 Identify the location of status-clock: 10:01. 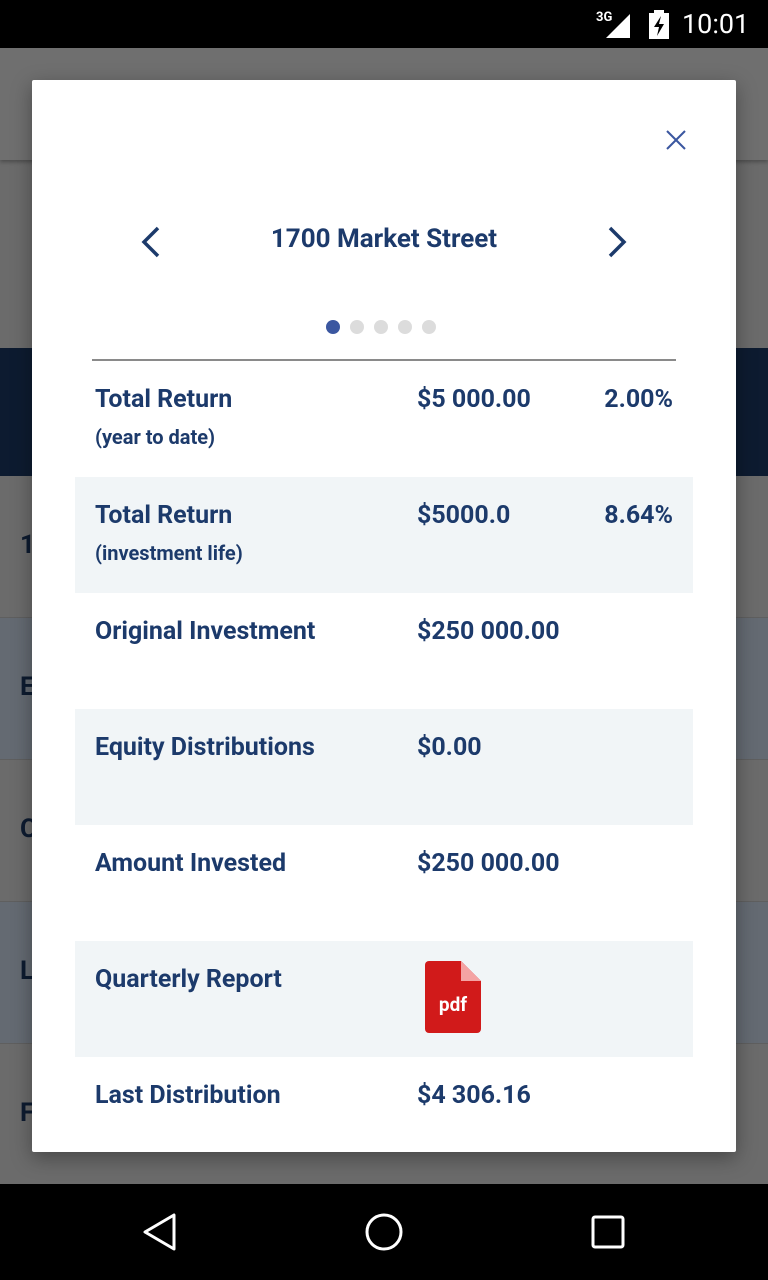
(716, 24).